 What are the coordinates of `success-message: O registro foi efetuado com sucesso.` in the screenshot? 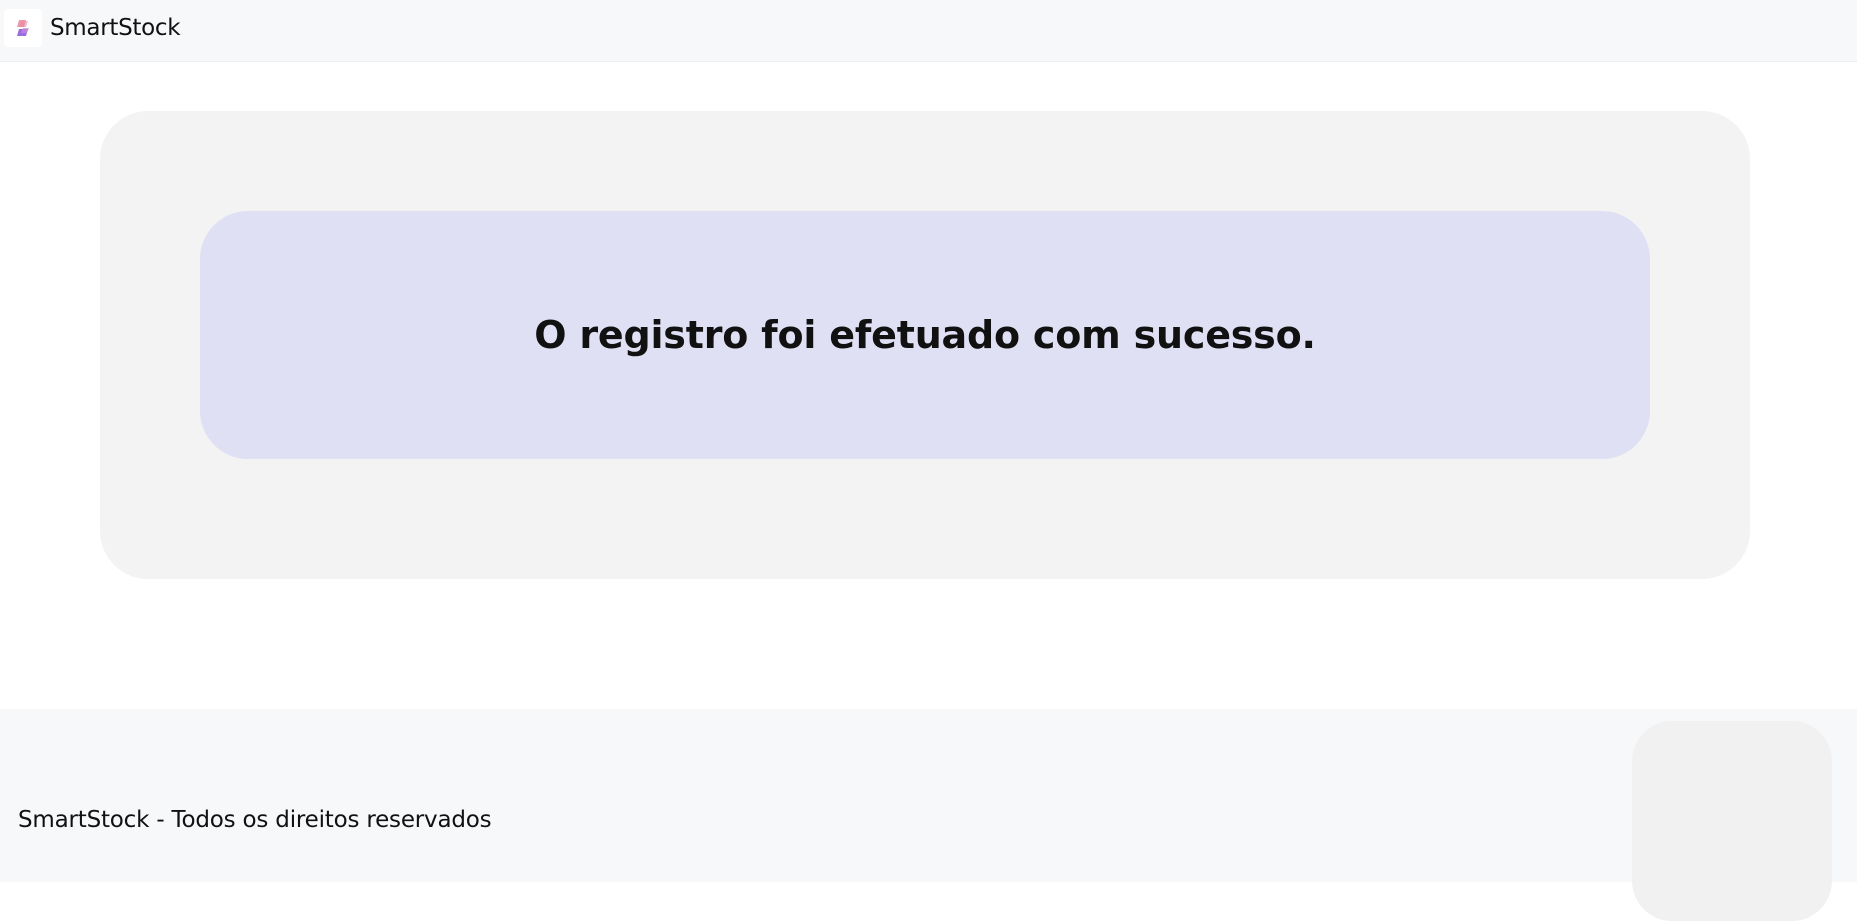 It's located at (925, 335).